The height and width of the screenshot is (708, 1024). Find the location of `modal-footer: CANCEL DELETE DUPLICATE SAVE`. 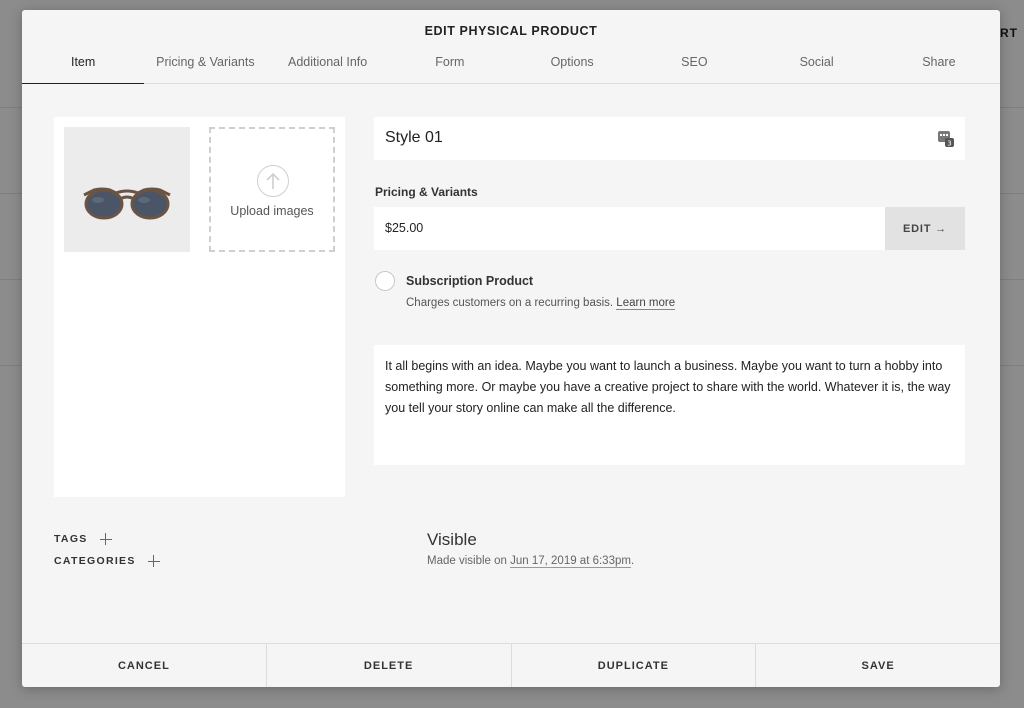

modal-footer: CANCEL DELETE DUPLICATE SAVE is located at coordinates (511, 665).